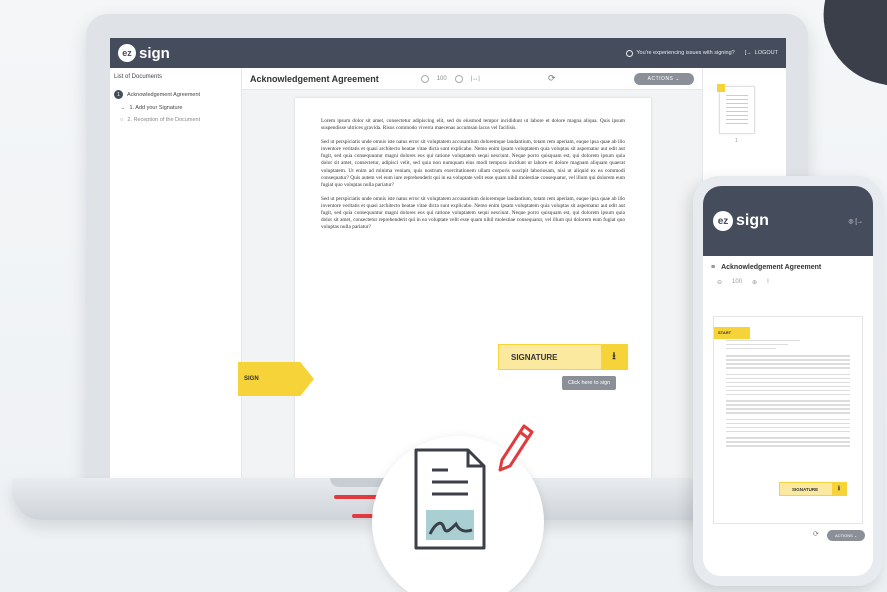  What do you see at coordinates (768, 282) in the screenshot?
I see `fit-width-button: I` at bounding box center [768, 282].